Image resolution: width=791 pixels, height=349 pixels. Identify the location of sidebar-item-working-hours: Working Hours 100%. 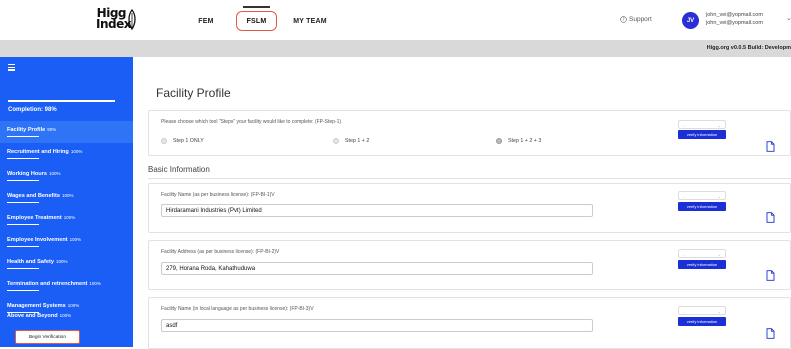
(66, 176).